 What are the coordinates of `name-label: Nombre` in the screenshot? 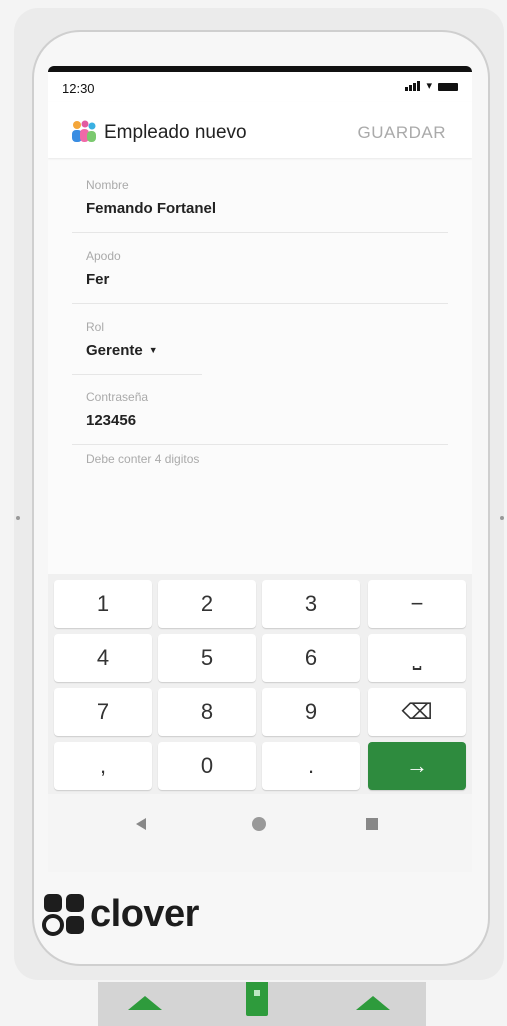 It's located at (107, 185).